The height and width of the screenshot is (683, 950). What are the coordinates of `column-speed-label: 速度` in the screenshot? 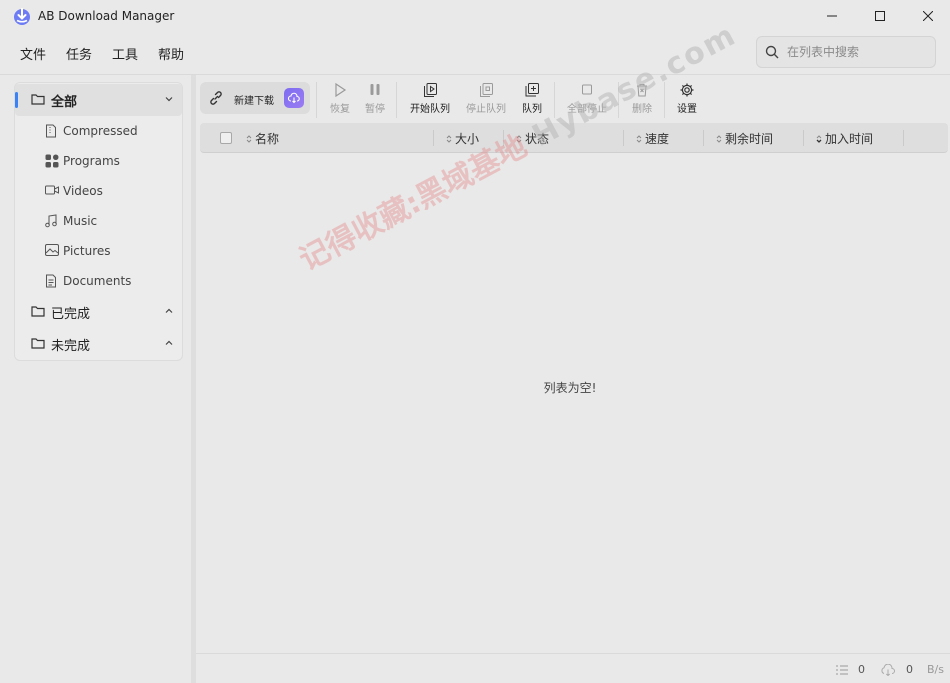 It's located at (657, 139).